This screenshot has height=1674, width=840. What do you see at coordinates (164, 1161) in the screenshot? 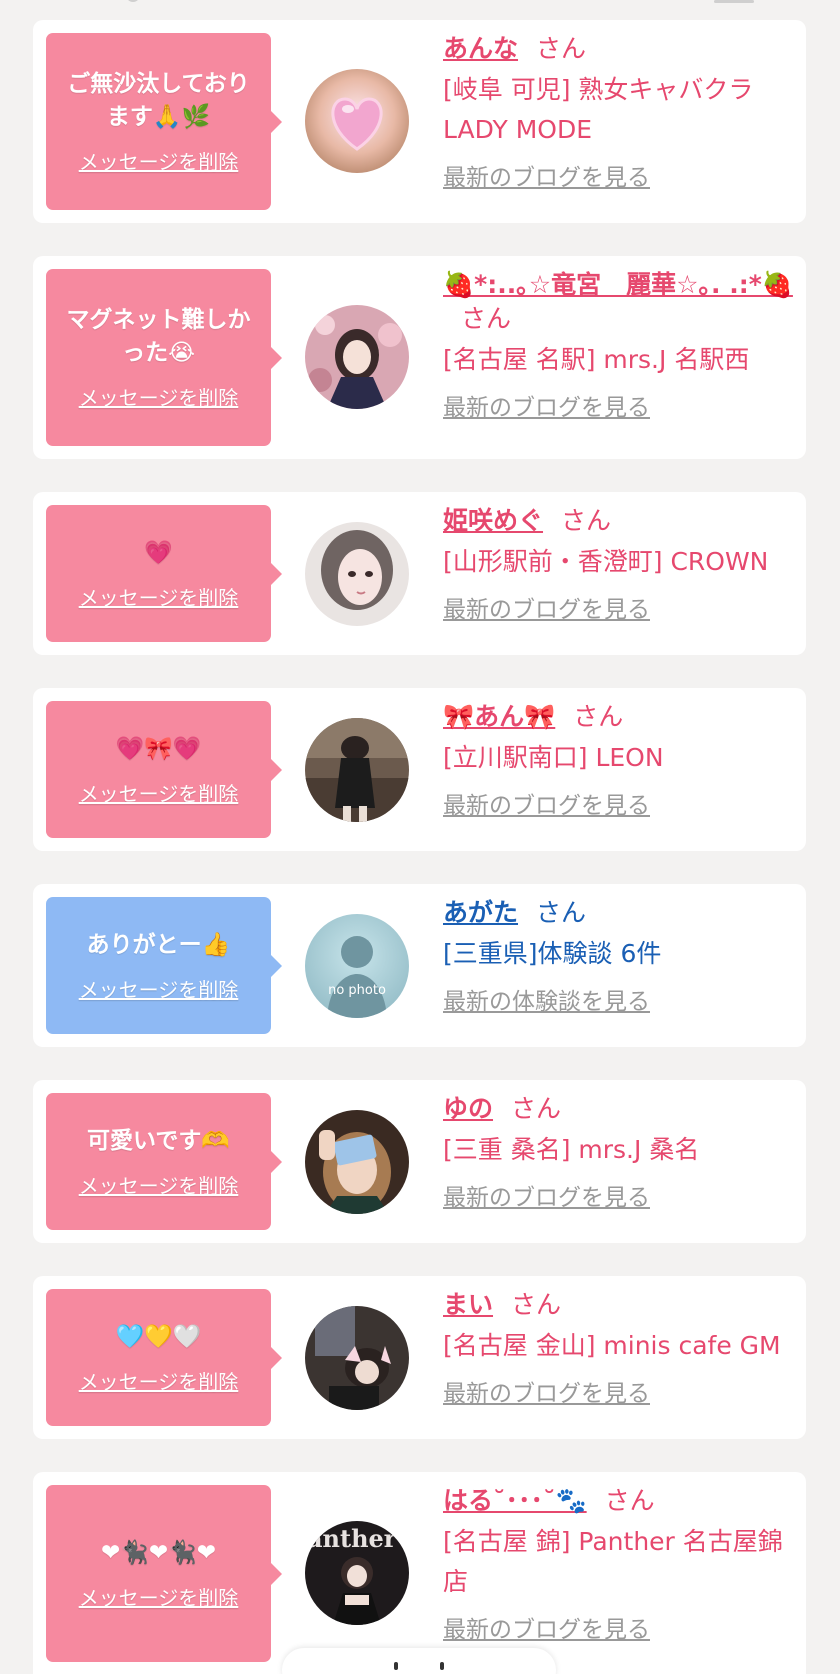
I see `message-bubble: 可愛いです🫶 メッセージを削除` at bounding box center [164, 1161].